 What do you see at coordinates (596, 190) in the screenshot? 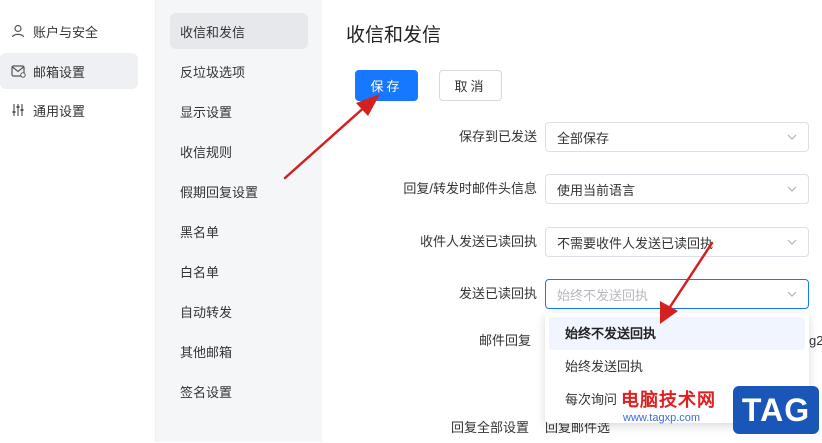
I see `select-value: 使用当前语言` at bounding box center [596, 190].